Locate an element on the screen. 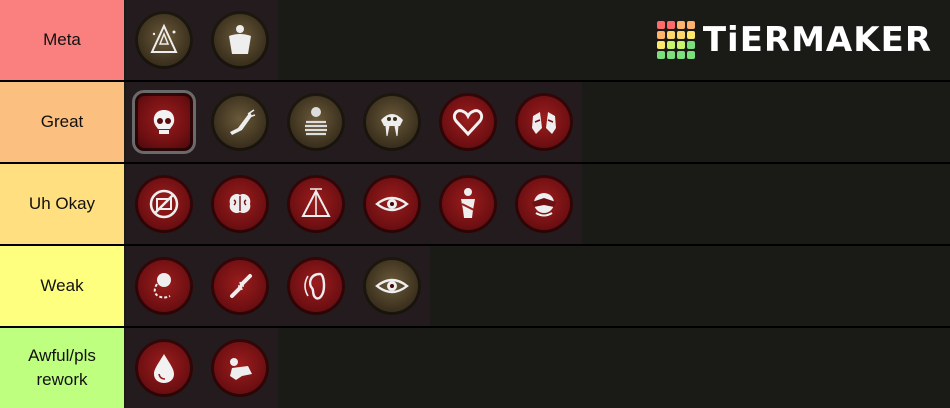 The width and height of the screenshot is (950, 408). ball-and-chain-icon is located at coordinates (164, 286).